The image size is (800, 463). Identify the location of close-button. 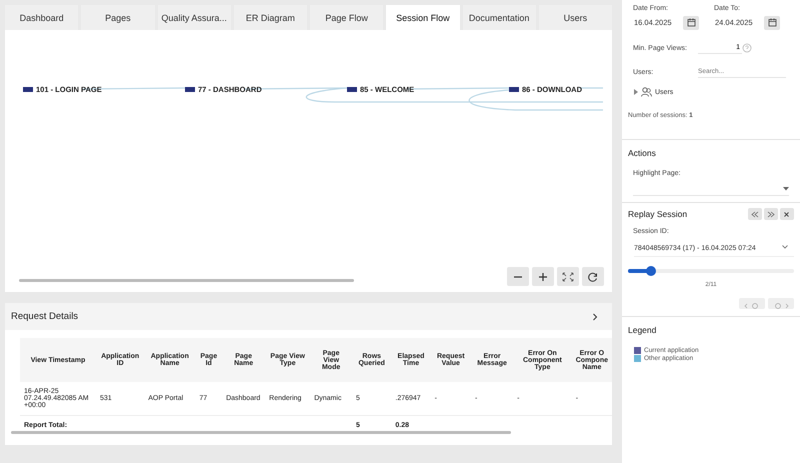
(787, 214).